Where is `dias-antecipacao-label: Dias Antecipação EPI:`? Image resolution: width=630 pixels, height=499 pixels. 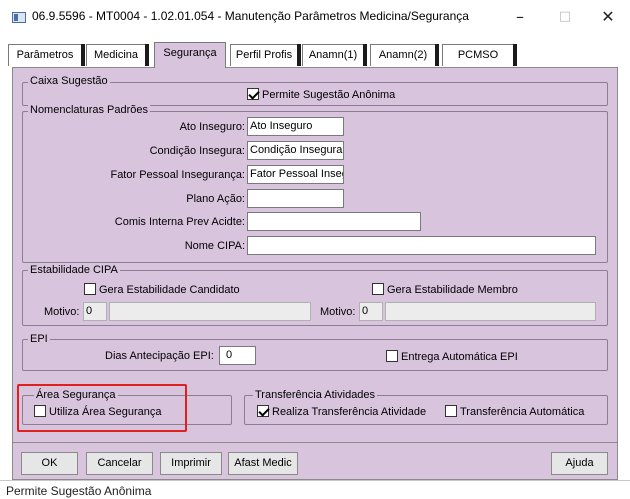
dias-antecipacao-label: Dias Antecipação EPI: is located at coordinates (159, 356).